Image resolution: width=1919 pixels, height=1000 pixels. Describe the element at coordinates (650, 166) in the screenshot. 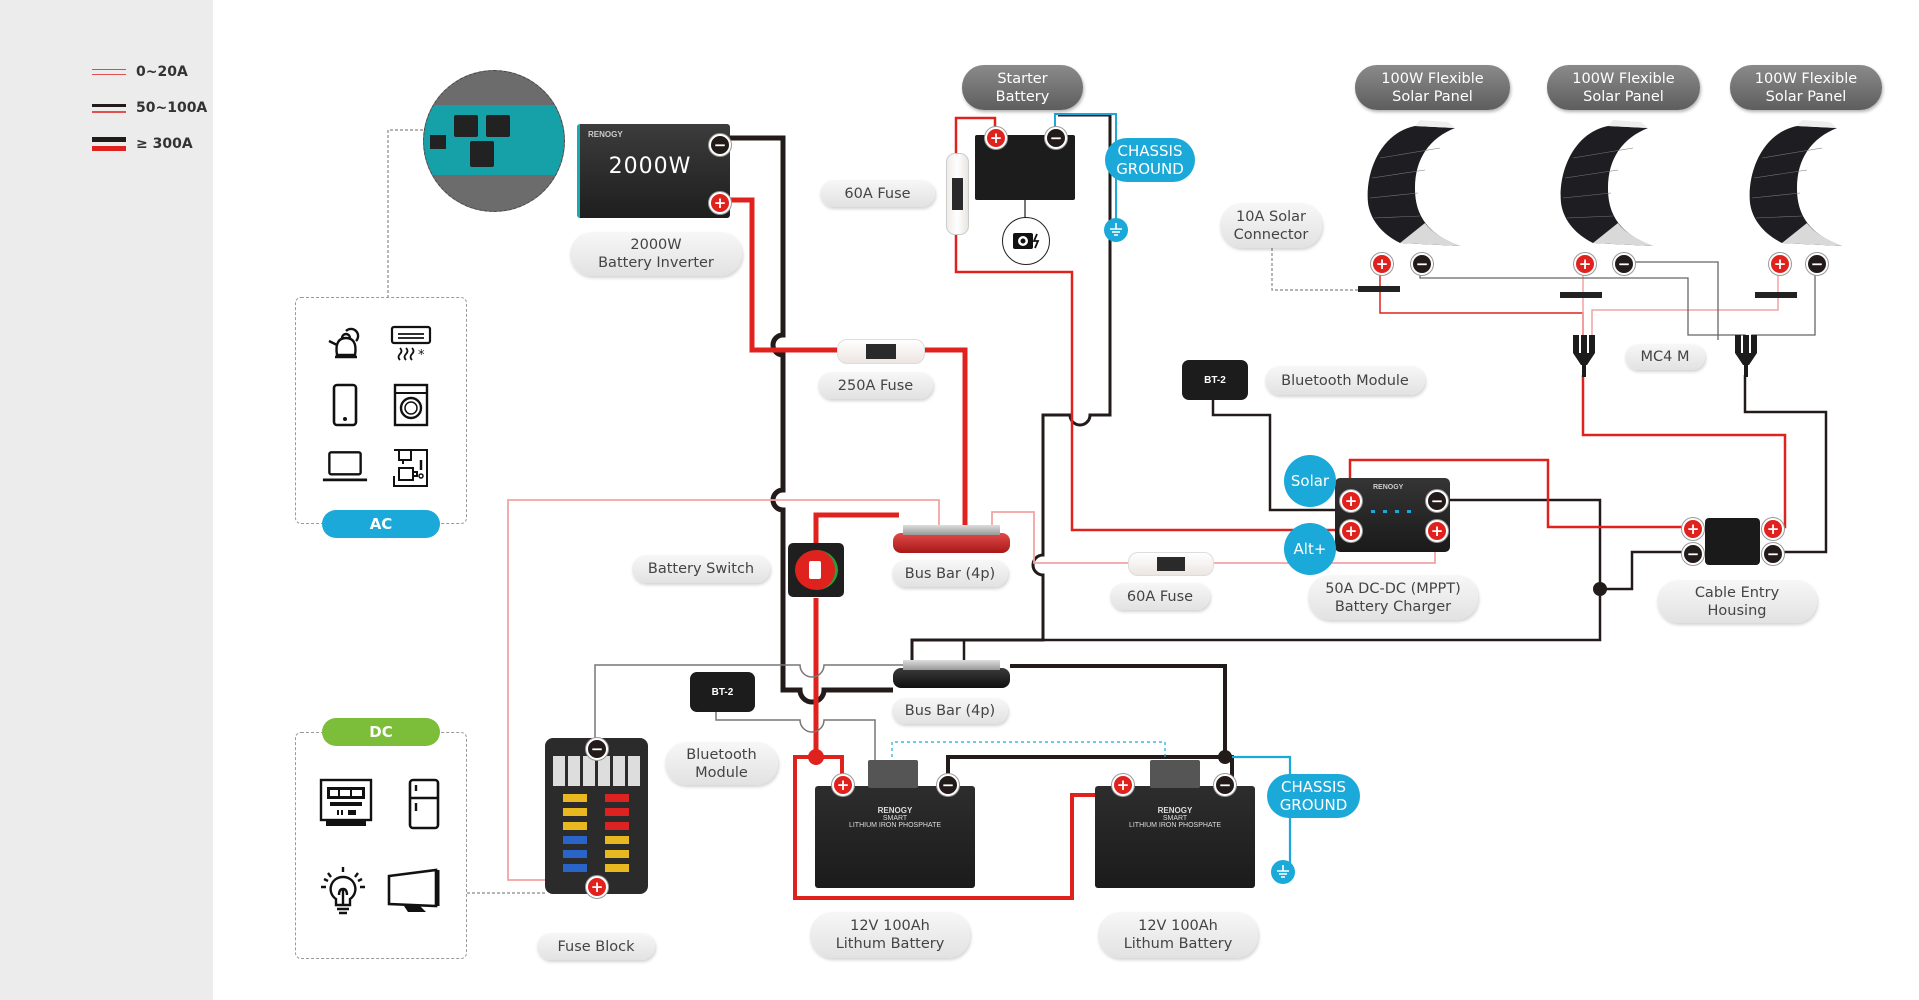

I see `inverter-display: 2000W` at that location.